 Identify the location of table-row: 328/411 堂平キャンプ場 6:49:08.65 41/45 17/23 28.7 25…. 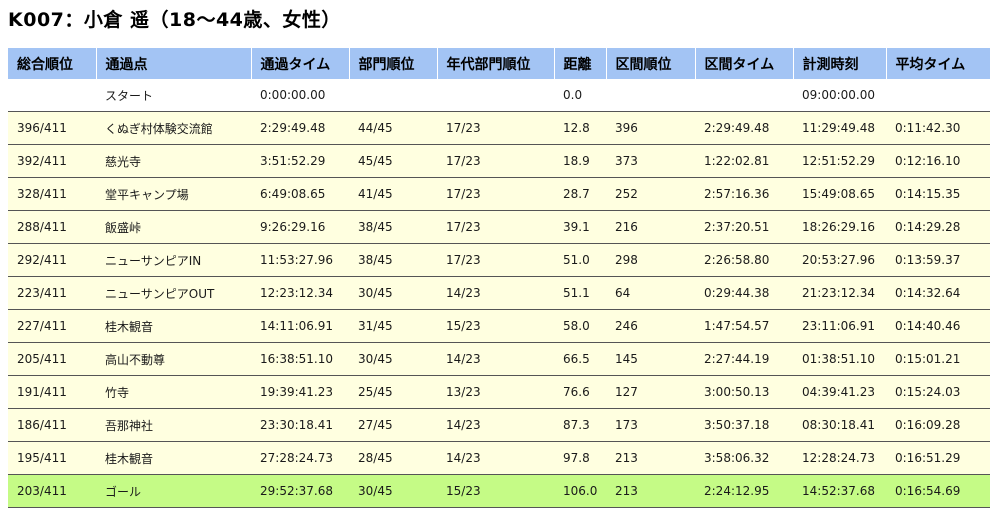
(499, 194).